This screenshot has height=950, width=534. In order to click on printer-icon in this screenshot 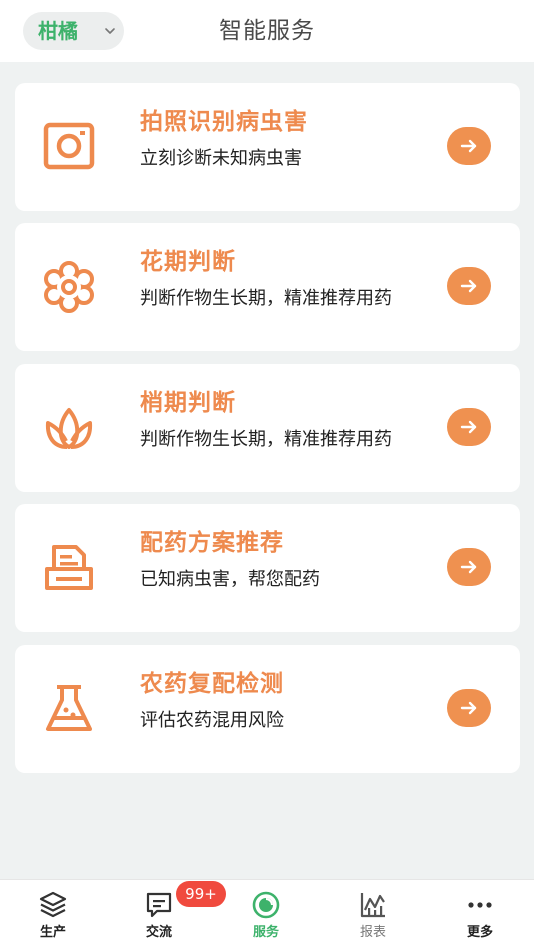, I will do `click(69, 567)`.